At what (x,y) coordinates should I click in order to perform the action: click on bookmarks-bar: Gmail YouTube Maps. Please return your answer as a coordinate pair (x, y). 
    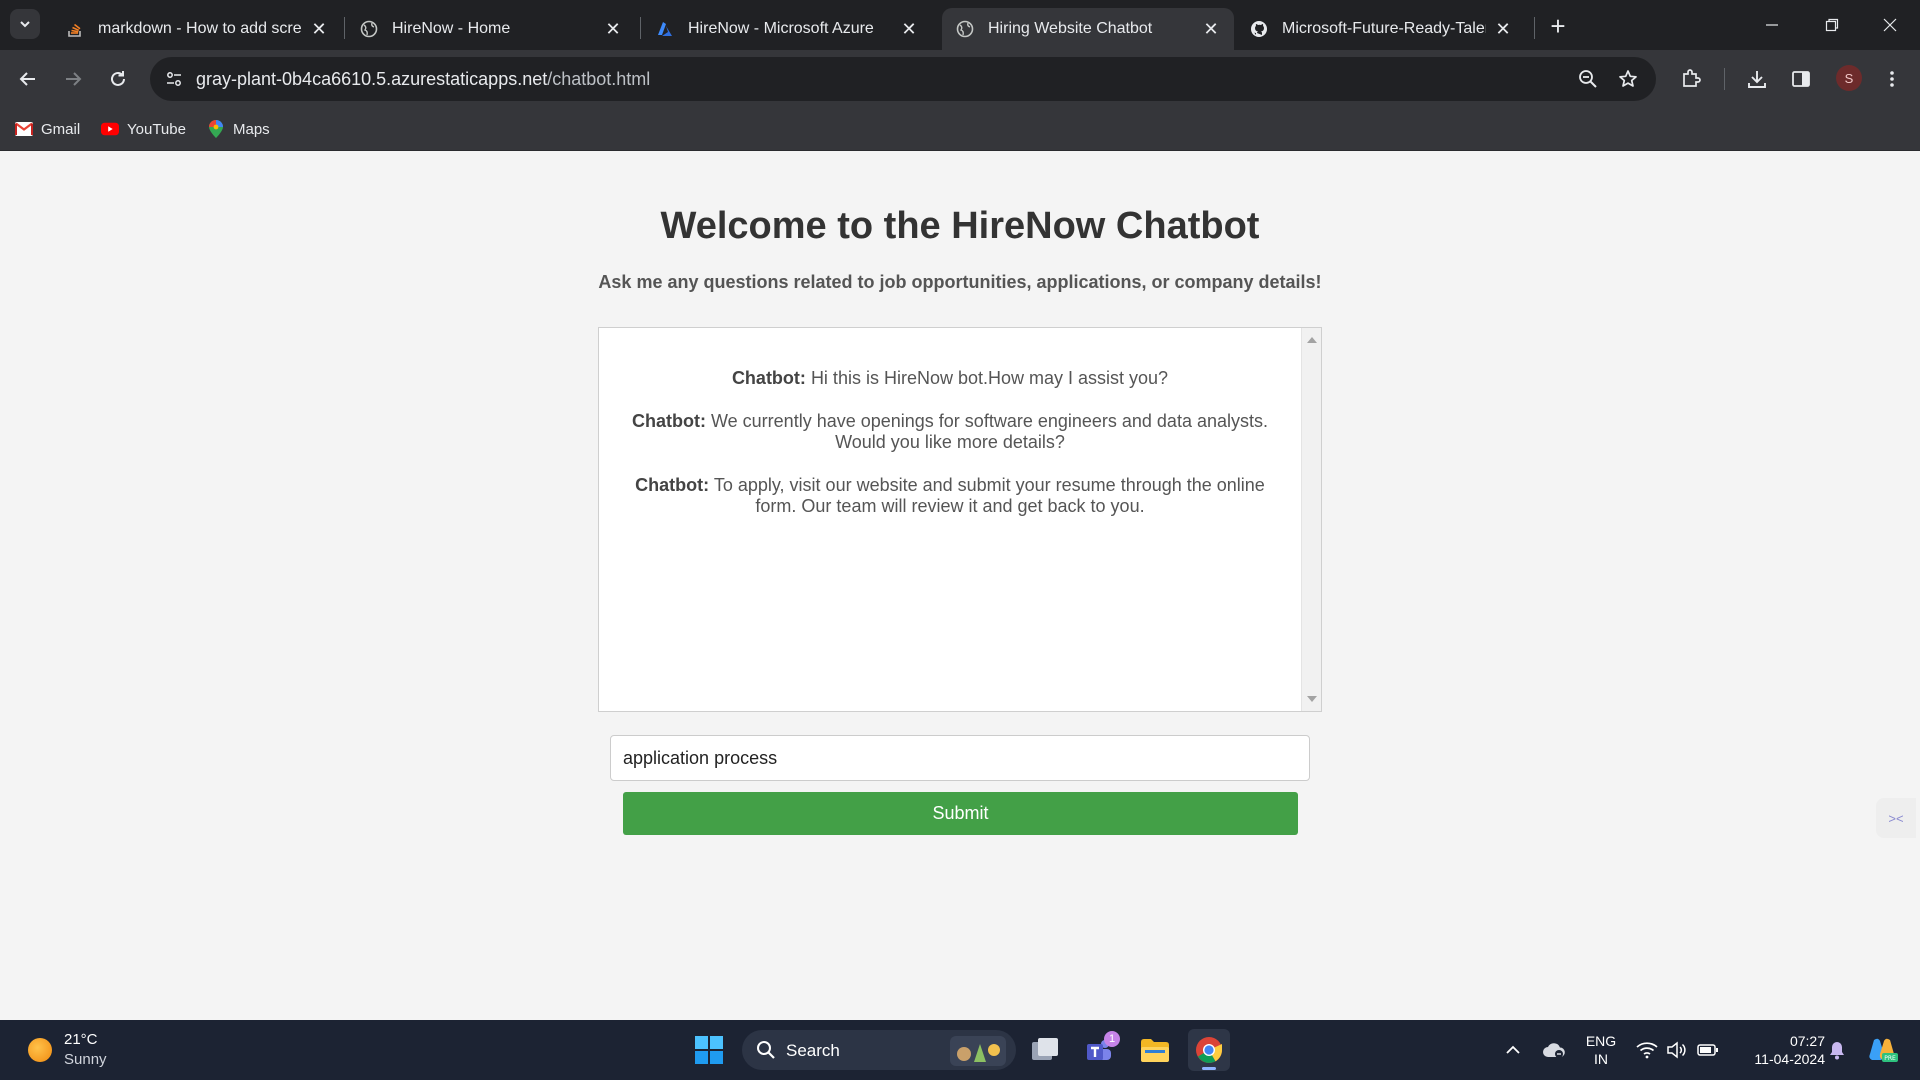
    Looking at the image, I should click on (960, 129).